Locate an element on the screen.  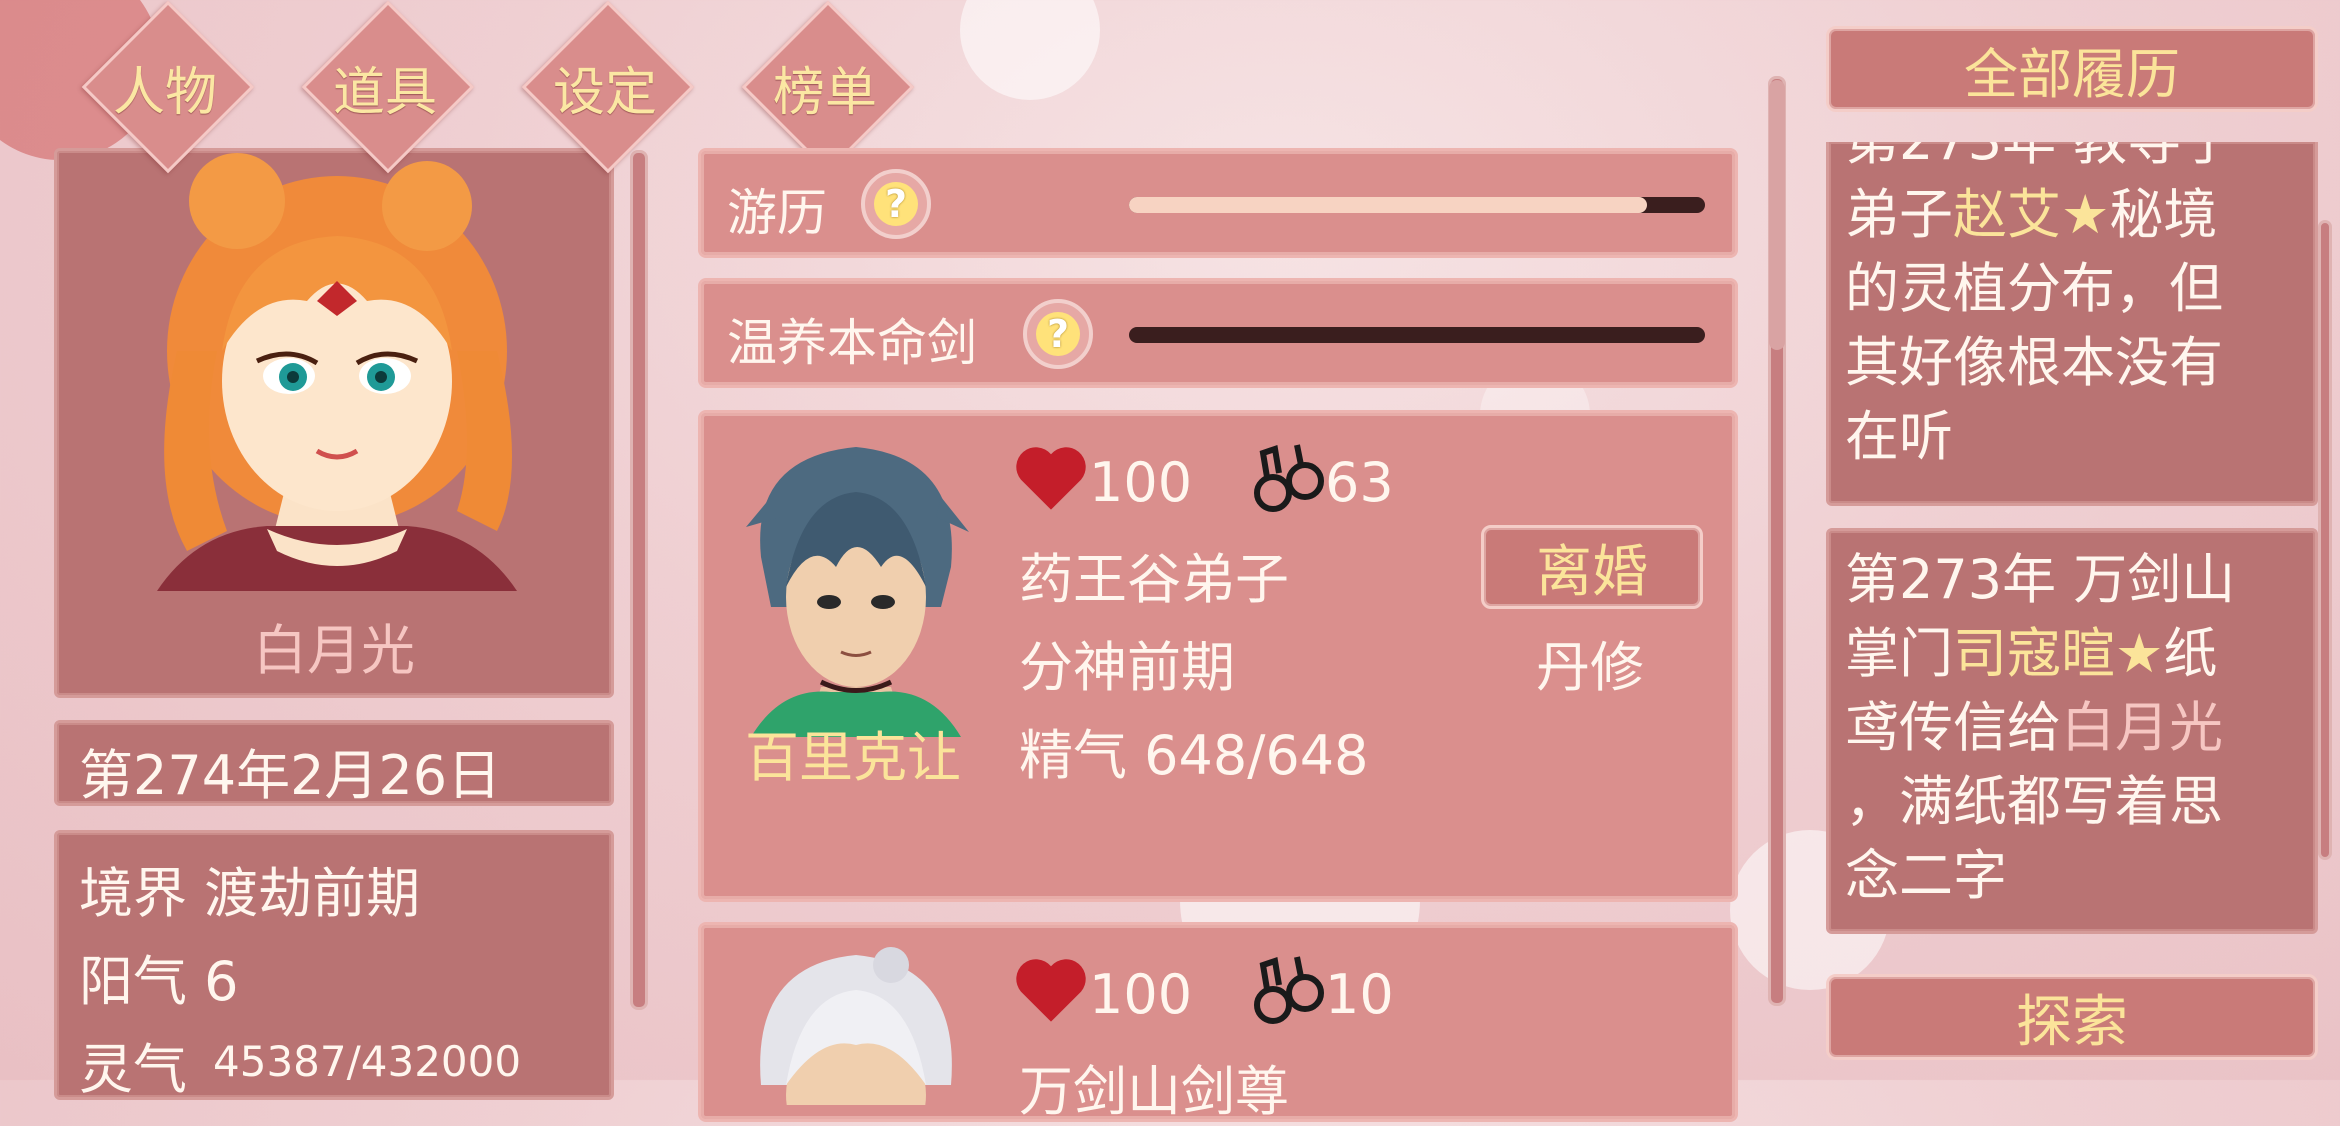
game-date: 第274年2月26日 is located at coordinates (290, 775).